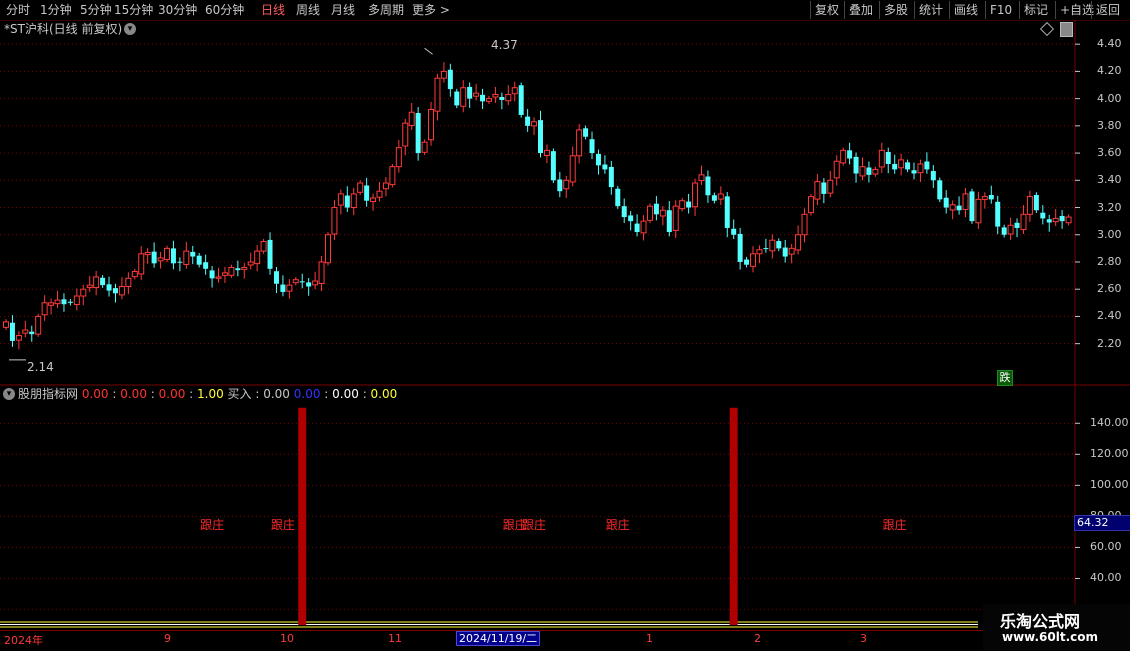 The height and width of the screenshot is (651, 1130). Describe the element at coordinates (757, 638) in the screenshot. I see `time-tick-label: 2` at that location.